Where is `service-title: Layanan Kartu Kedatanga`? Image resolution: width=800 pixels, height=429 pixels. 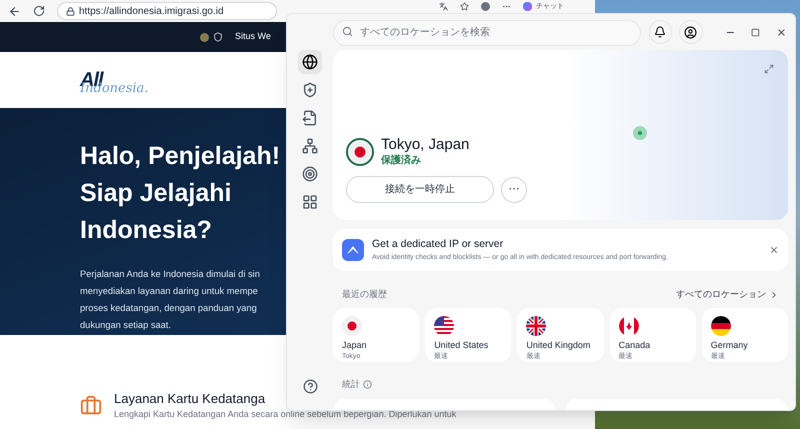 service-title: Layanan Kartu Kedatanga is located at coordinates (190, 399).